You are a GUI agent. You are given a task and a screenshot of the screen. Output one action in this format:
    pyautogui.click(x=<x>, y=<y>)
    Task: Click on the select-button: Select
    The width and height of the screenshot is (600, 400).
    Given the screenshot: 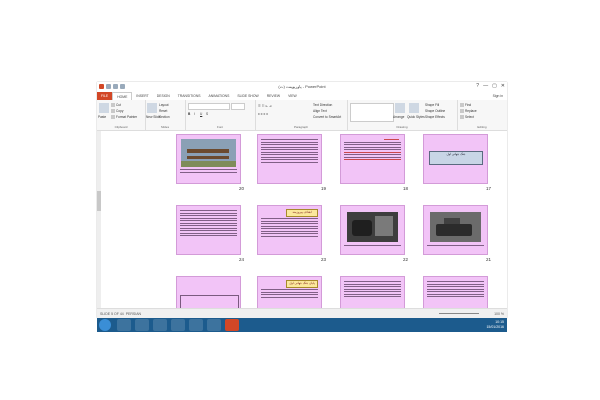 What is the action you would take?
    pyautogui.click(x=467, y=117)
    